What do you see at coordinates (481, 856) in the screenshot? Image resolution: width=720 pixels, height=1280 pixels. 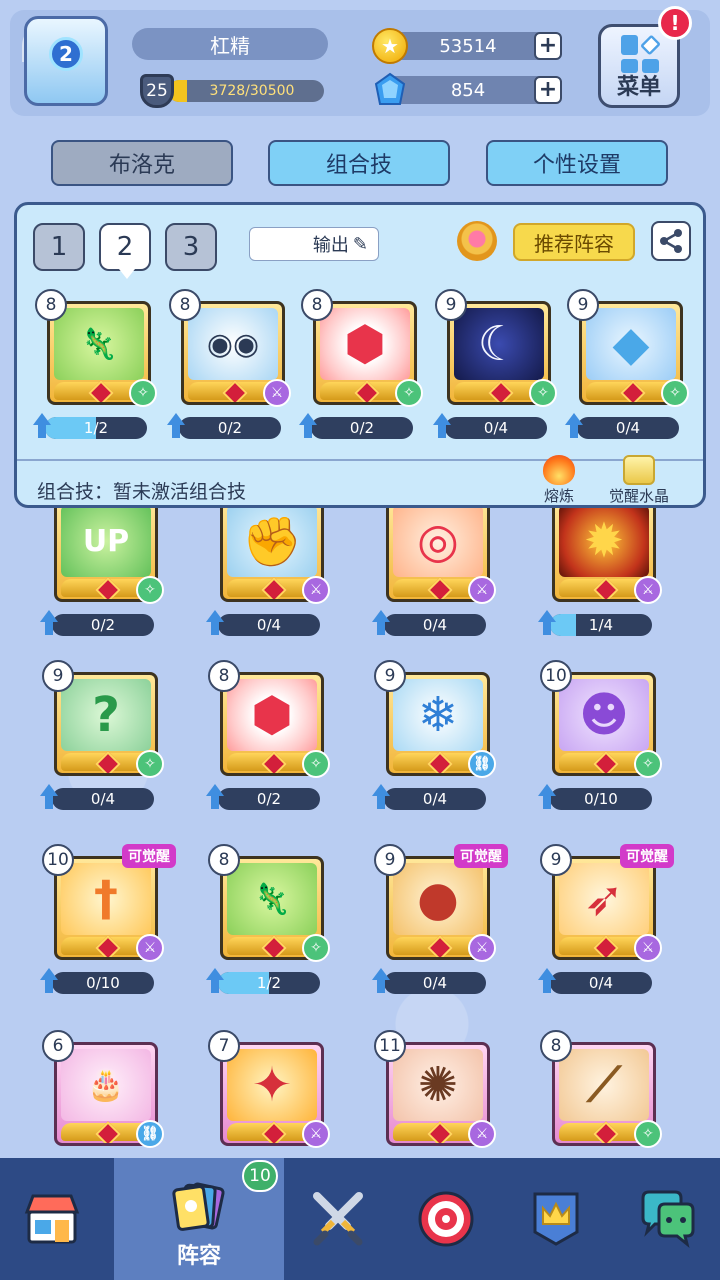 I see `awaken-tag: 可觉醒` at bounding box center [481, 856].